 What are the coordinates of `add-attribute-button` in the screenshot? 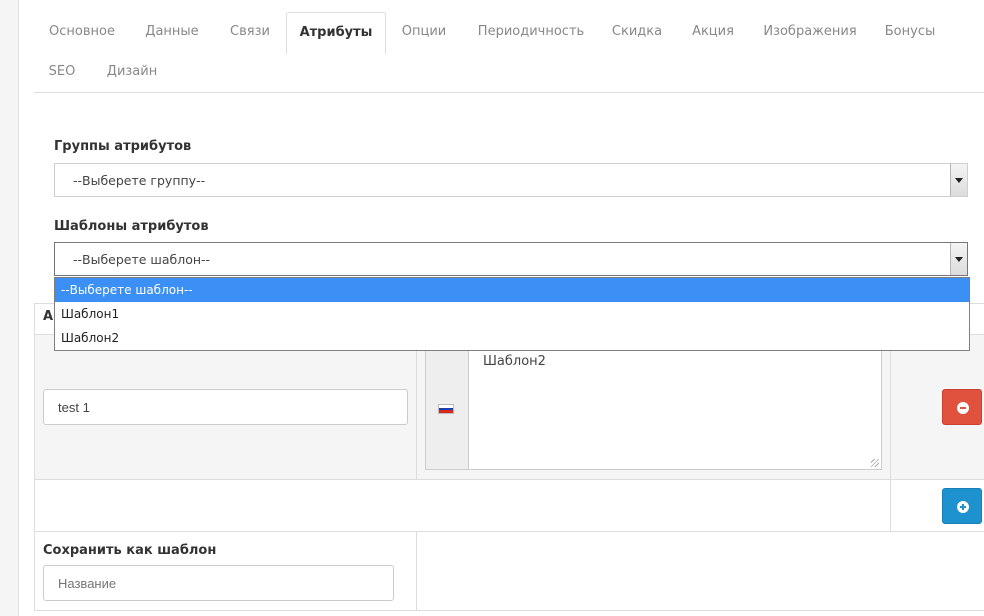 It's located at (962, 506).